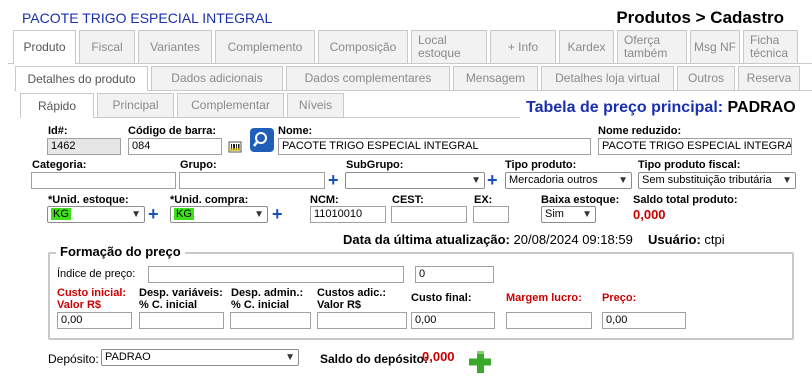 The height and width of the screenshot is (387, 812). What do you see at coordinates (128, 357) in the screenshot?
I see `deposit-value: PADRAO` at bounding box center [128, 357].